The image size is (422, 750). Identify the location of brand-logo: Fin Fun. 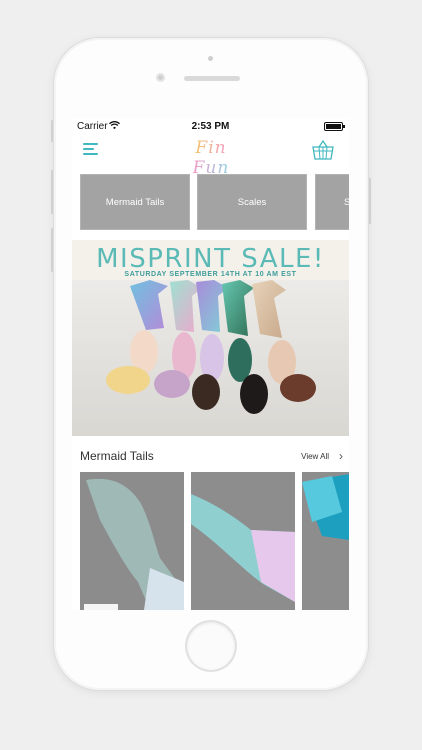
(211, 158).